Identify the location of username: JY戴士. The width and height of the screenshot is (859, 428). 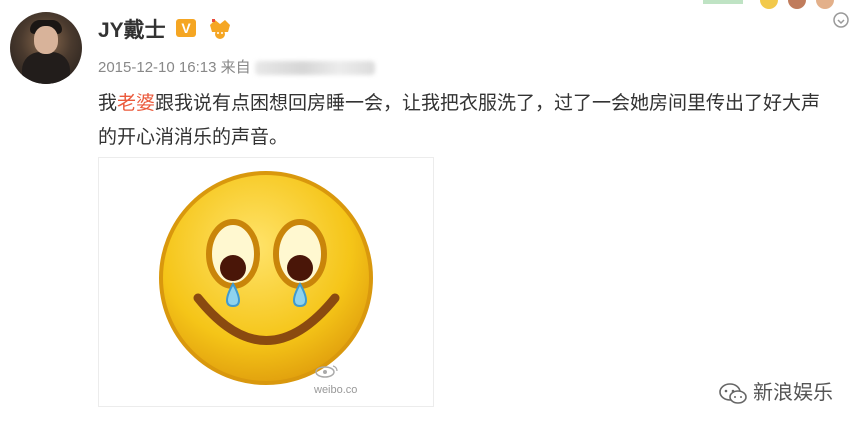
(132, 29).